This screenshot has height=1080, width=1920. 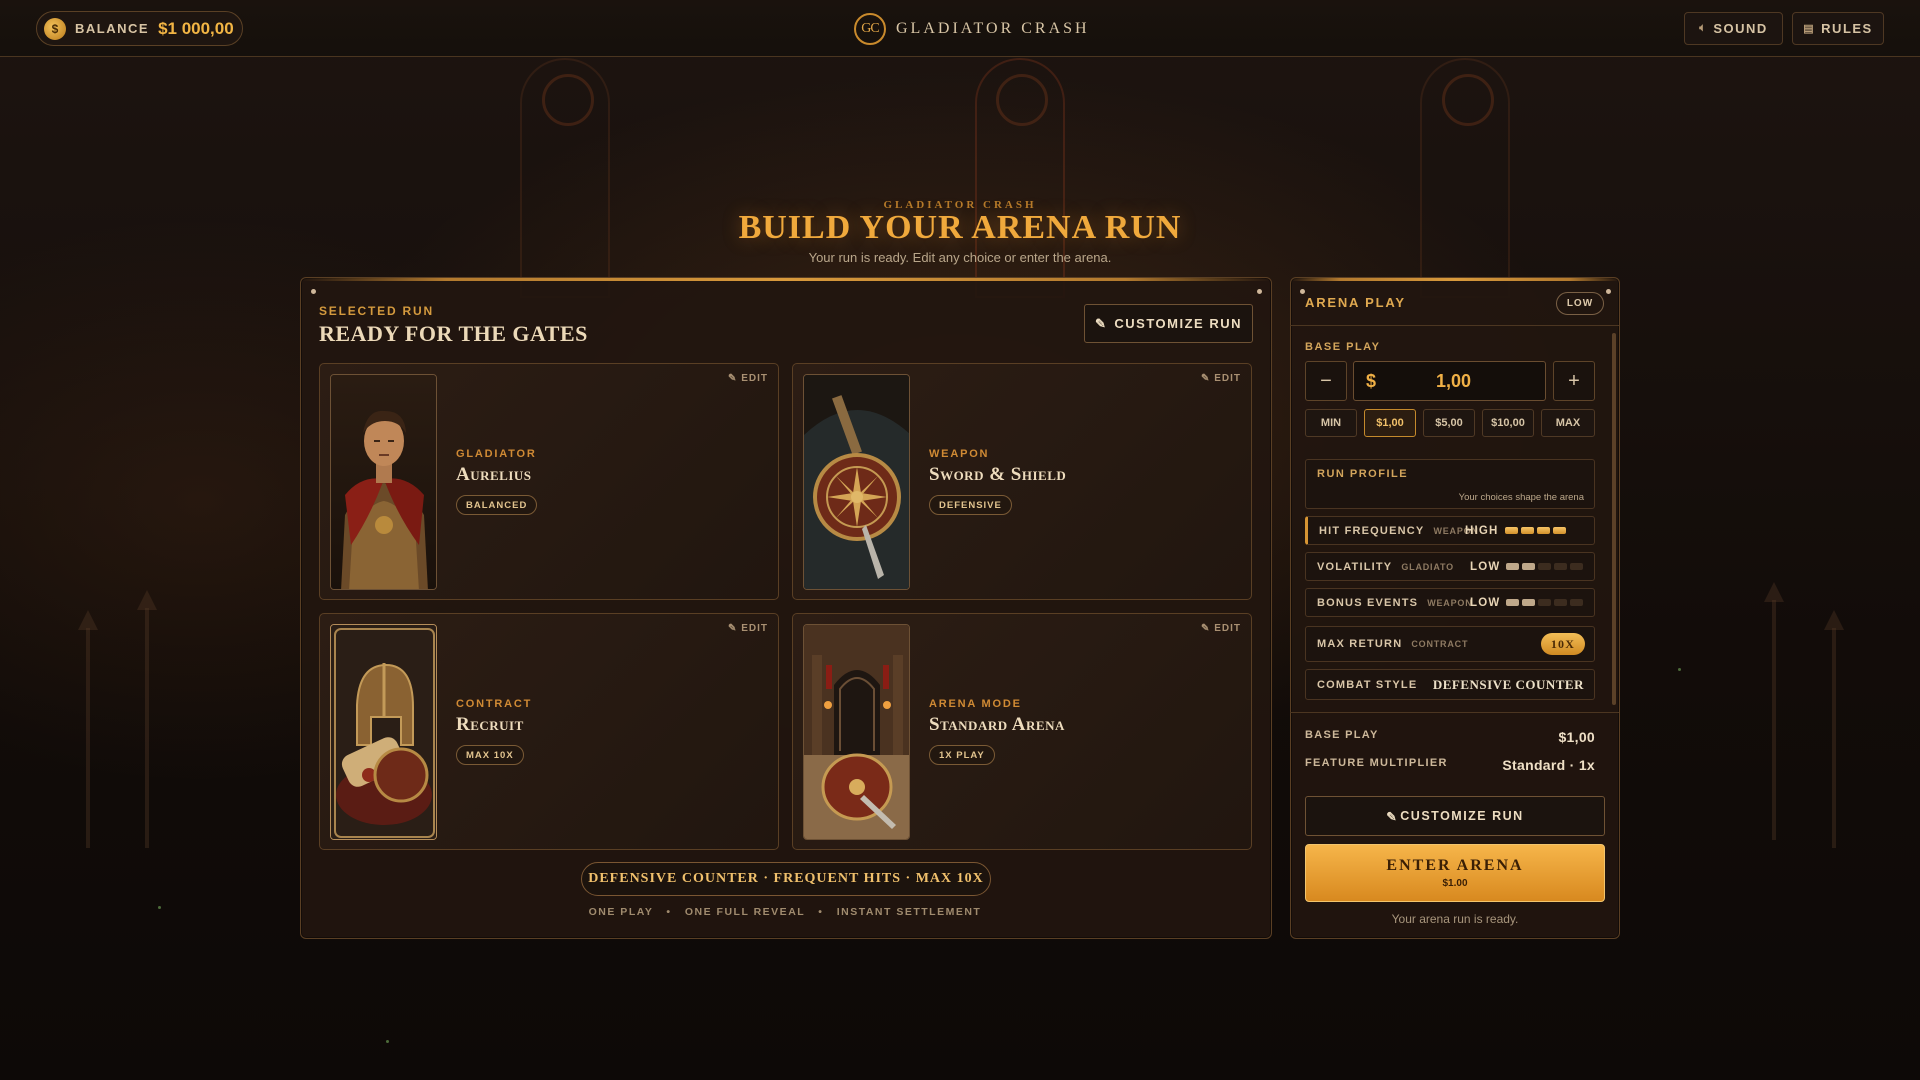 I want to click on arena-image, so click(x=856, y=732).